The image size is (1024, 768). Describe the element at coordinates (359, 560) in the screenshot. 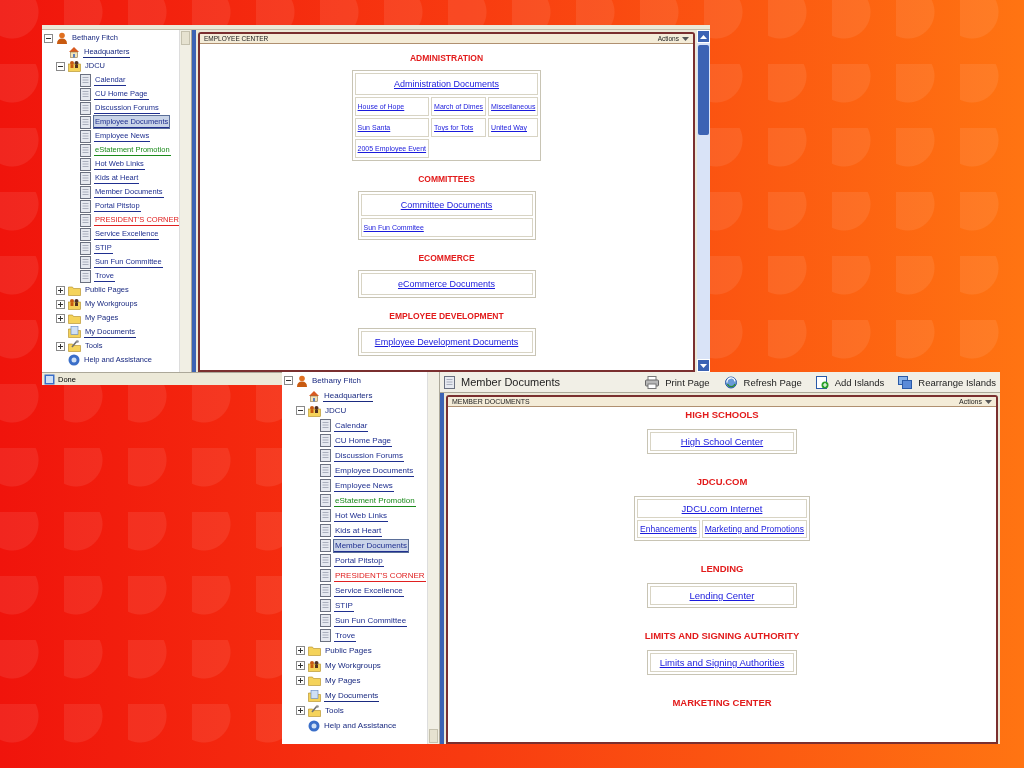

I see `tree-item: Portal Pitstop` at that location.